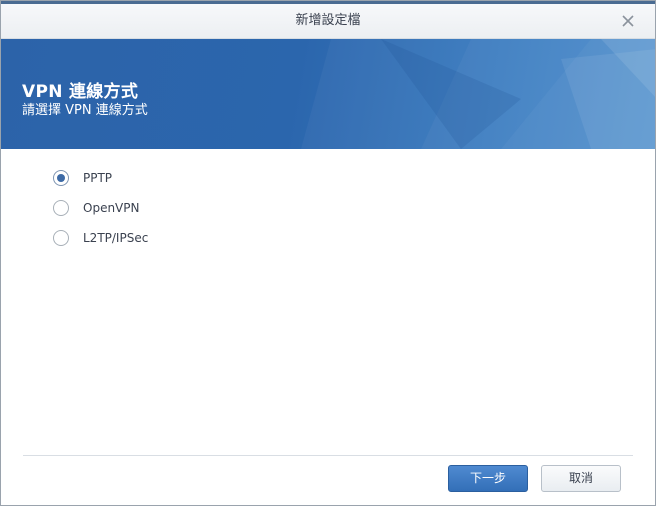 Image resolution: width=656 pixels, height=506 pixels. I want to click on close-button, so click(628, 21).